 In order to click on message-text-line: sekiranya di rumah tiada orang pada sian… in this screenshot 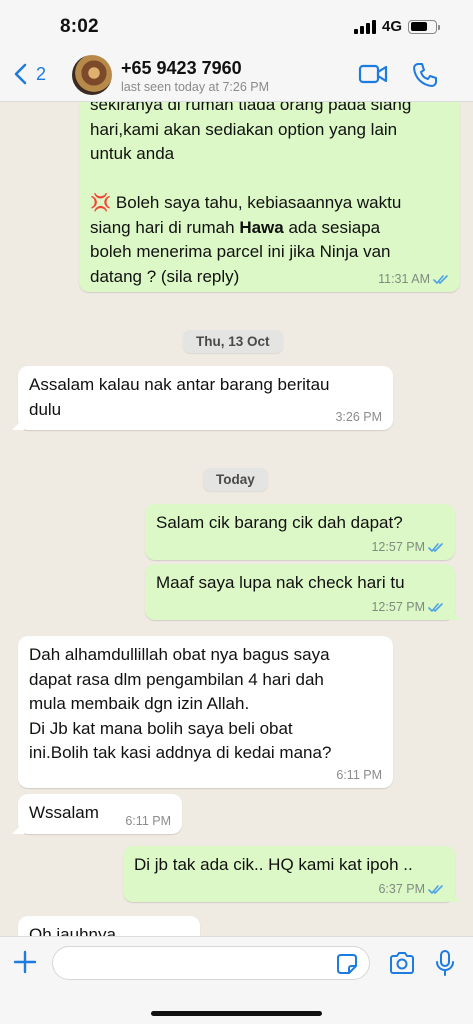, I will do `click(251, 108)`.